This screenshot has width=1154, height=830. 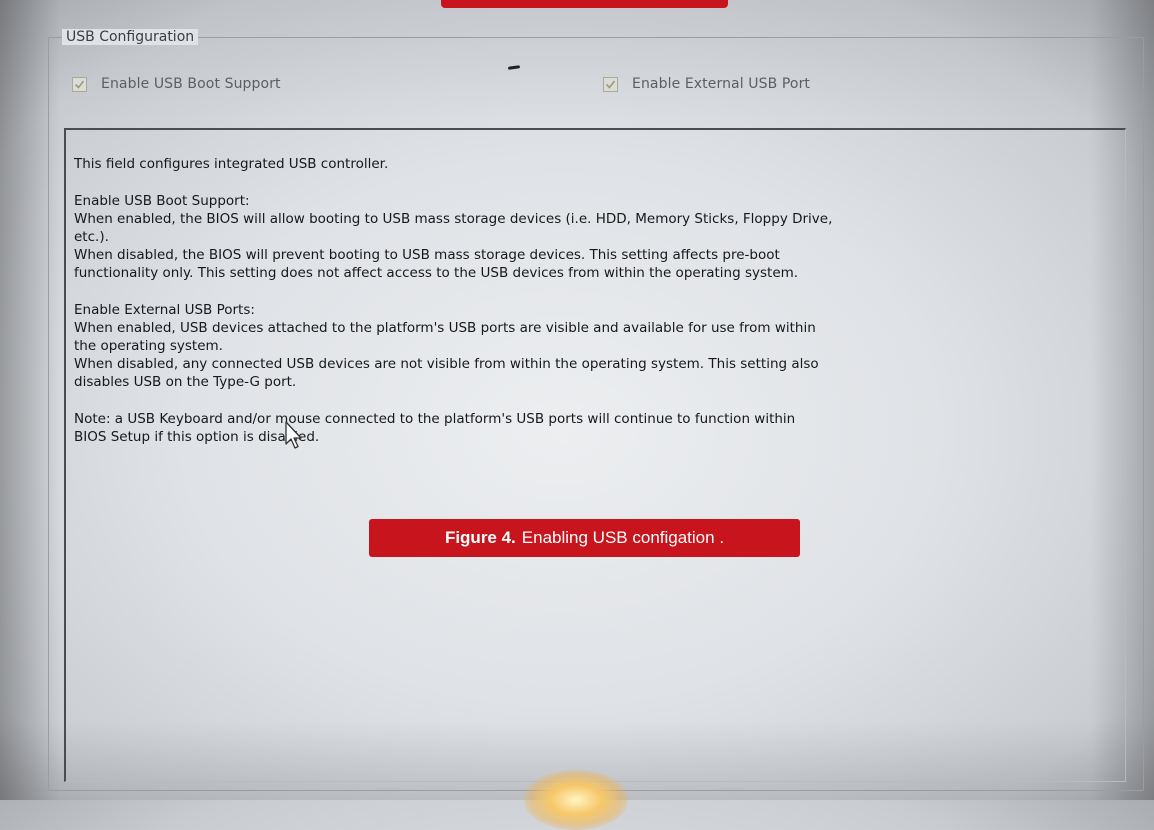 I want to click on help-boot-line: etc.)., so click(x=91, y=237).